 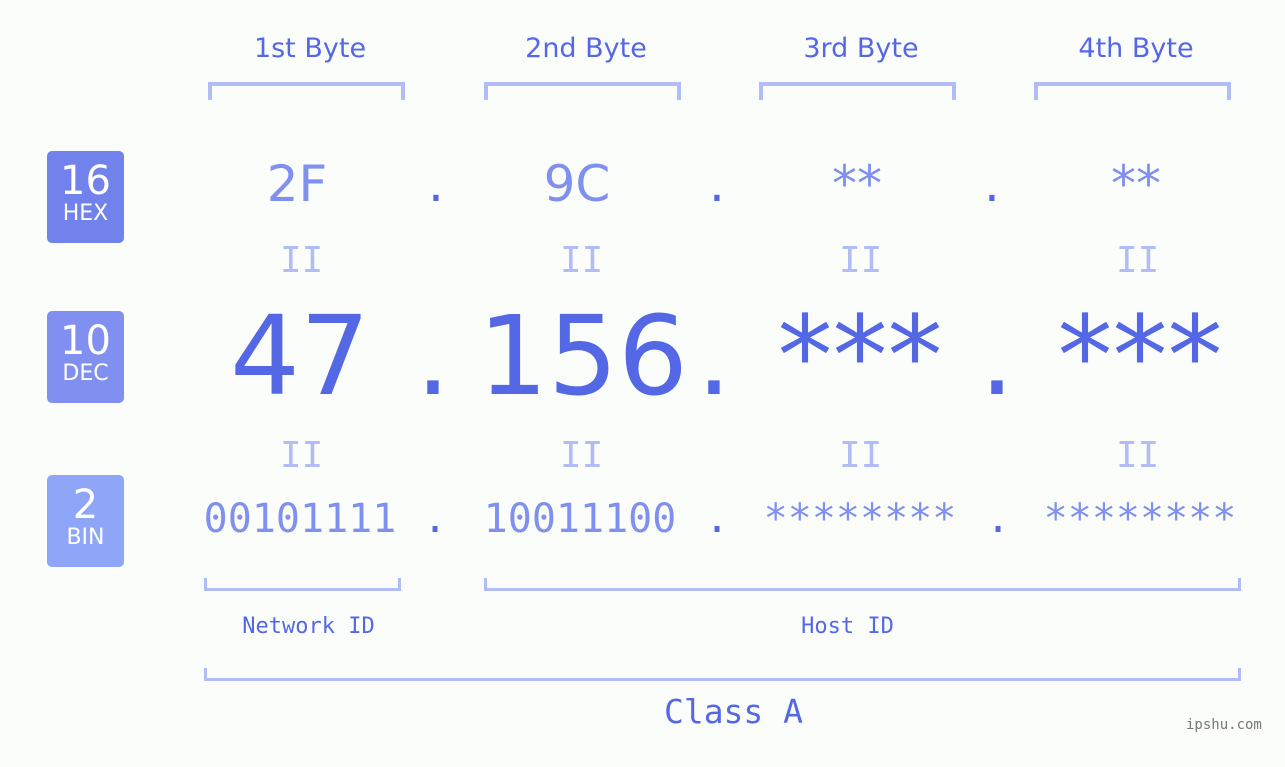 I want to click on hex-byte-3: **, so click(x=857, y=184).